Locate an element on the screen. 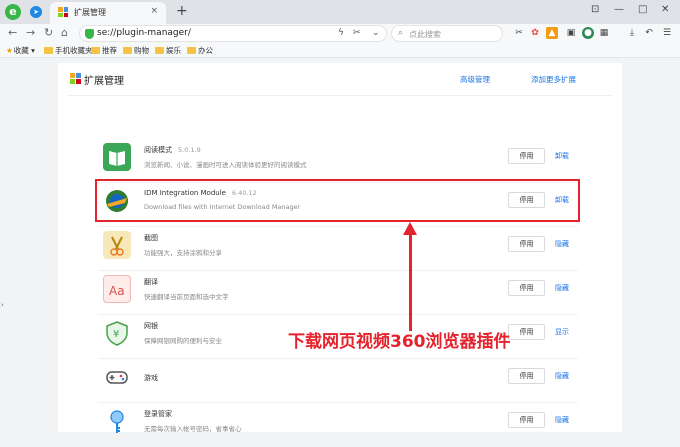  tab-extension-manager: 扩展管理 × is located at coordinates (108, 13).